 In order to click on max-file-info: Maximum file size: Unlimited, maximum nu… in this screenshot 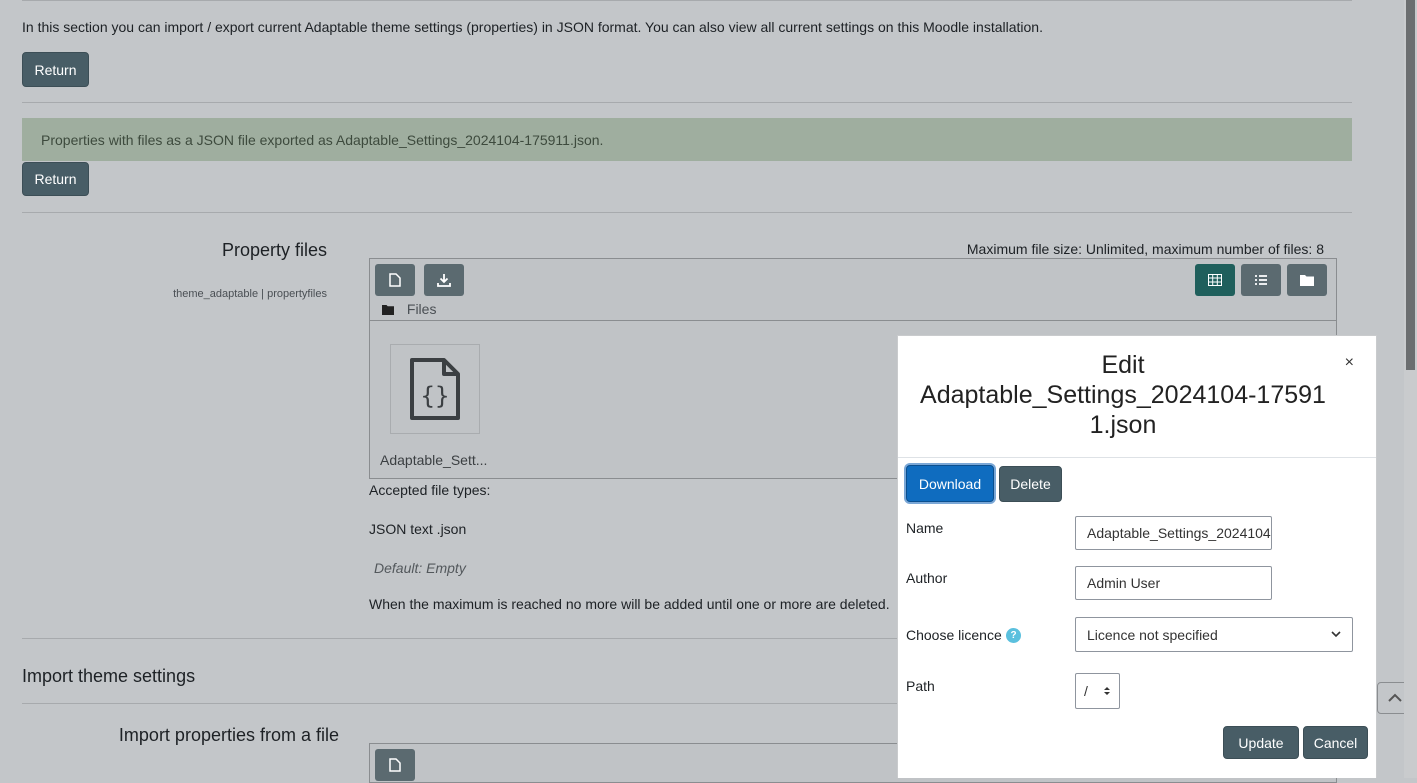, I will do `click(1145, 249)`.